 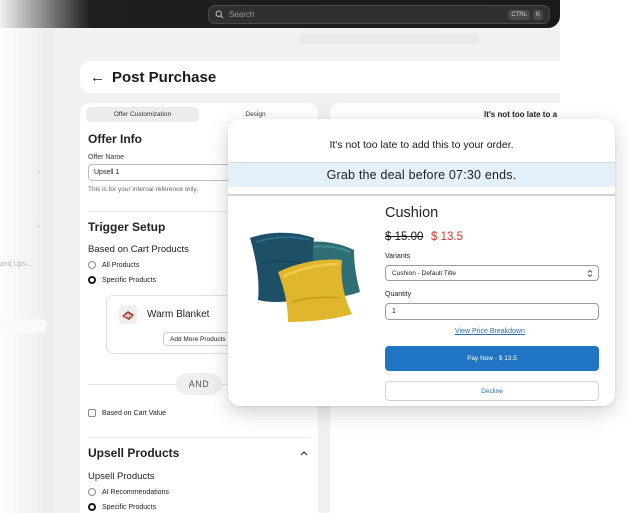 I want to click on view-price-breakdown-link: View Price Breakdown, so click(x=490, y=331).